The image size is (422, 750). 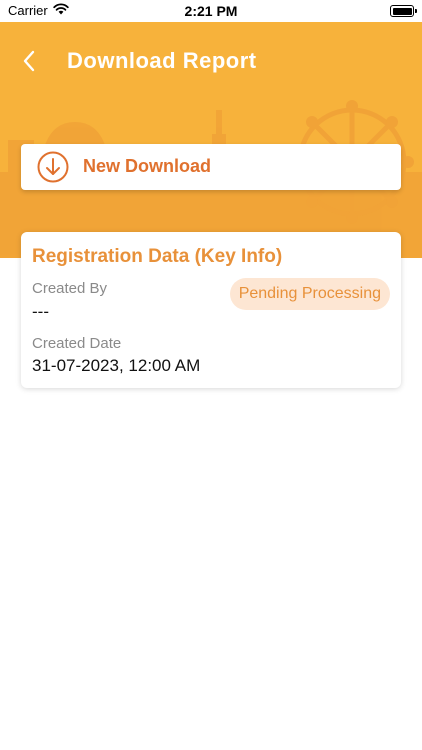 I want to click on battery-icon, so click(x=403, y=11).